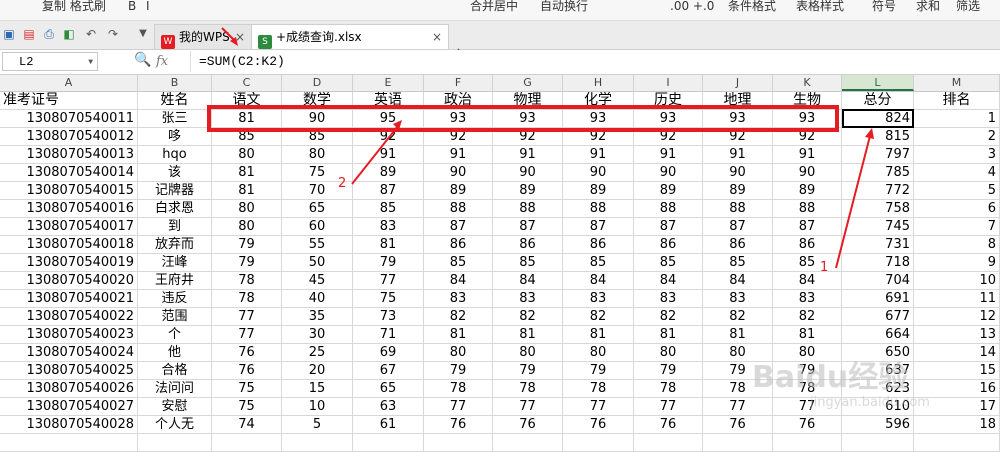  Describe the element at coordinates (830, 377) in the screenshot. I see `baidu-watermark: Baidu经验` at that location.